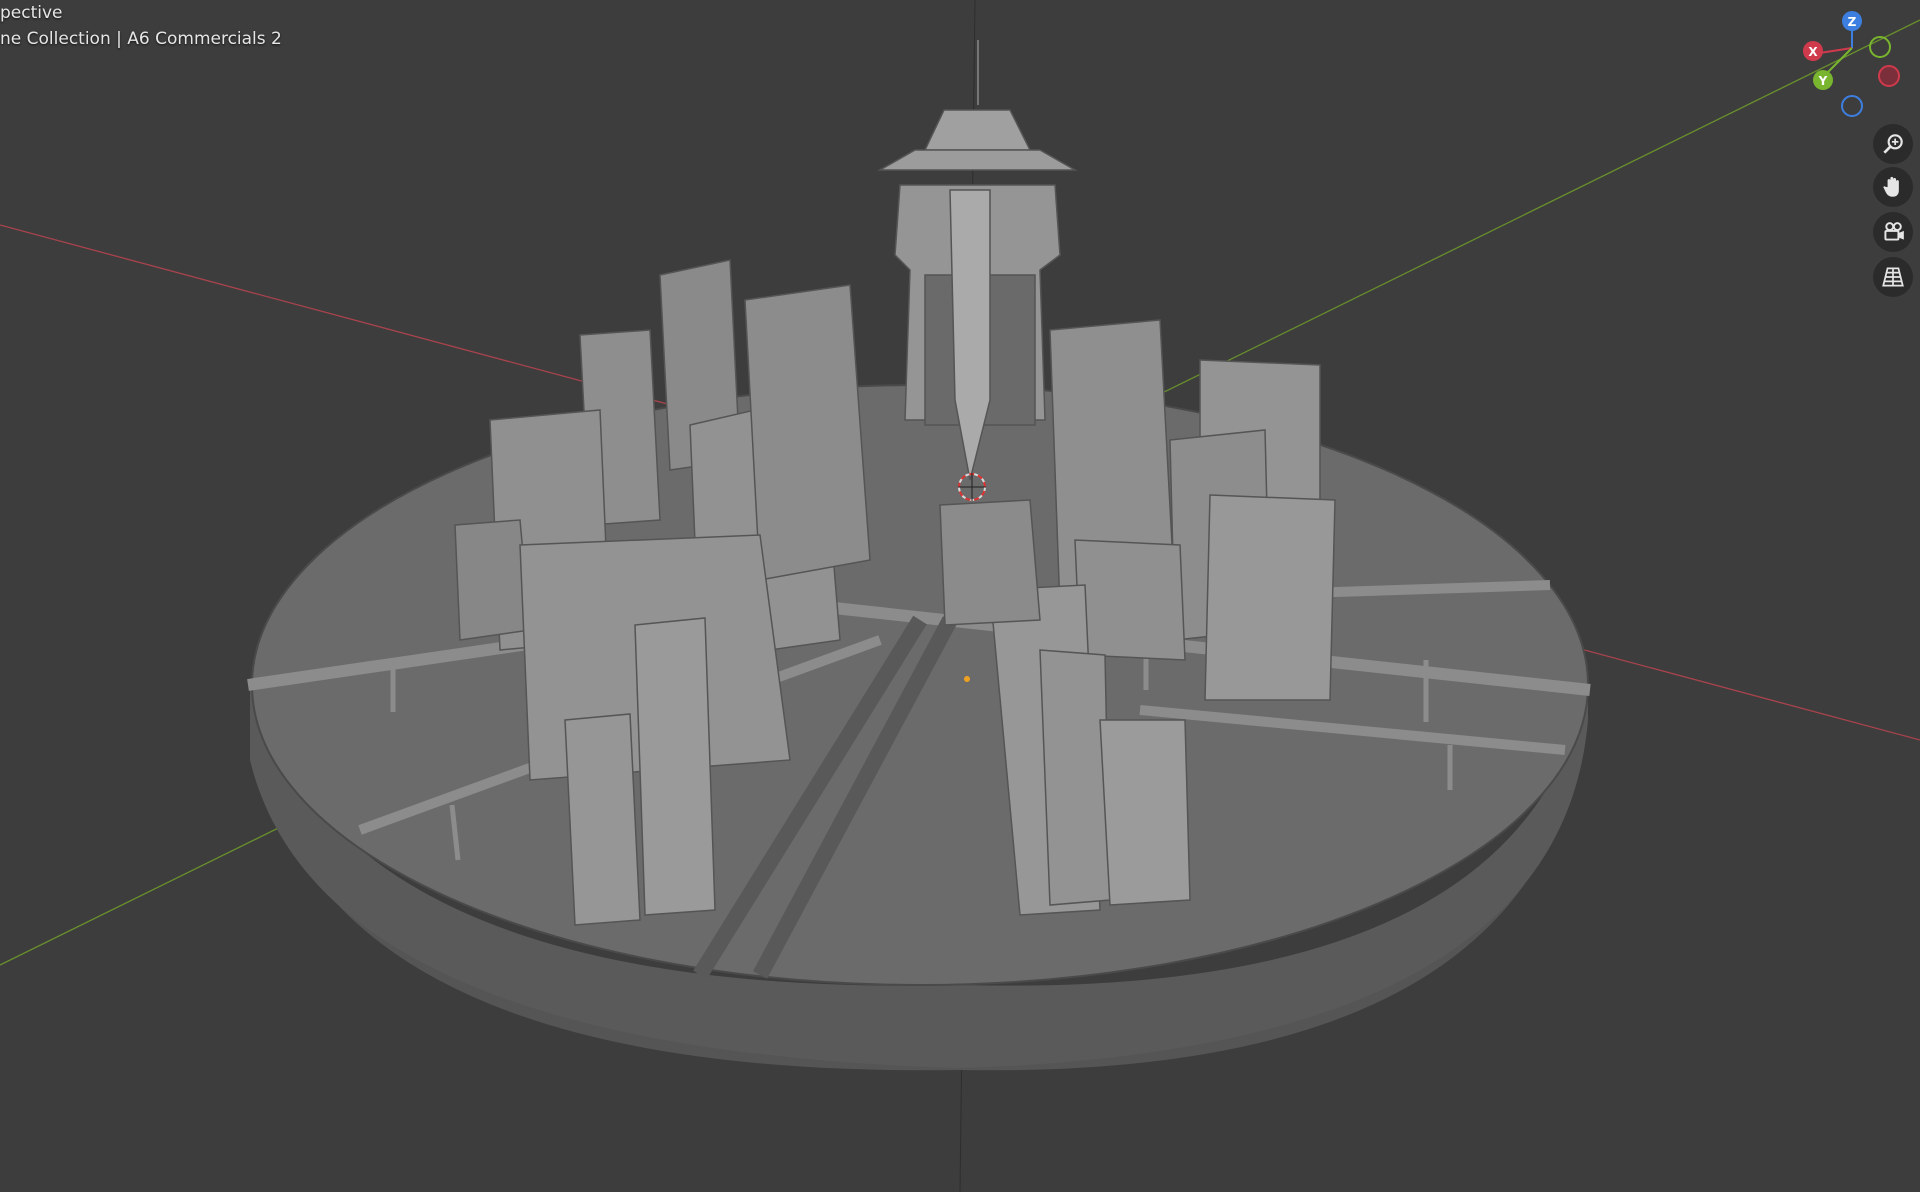 This screenshot has width=1920, height=1192. Describe the element at coordinates (1813, 52) in the screenshot. I see `x-axis-label: X` at that location.